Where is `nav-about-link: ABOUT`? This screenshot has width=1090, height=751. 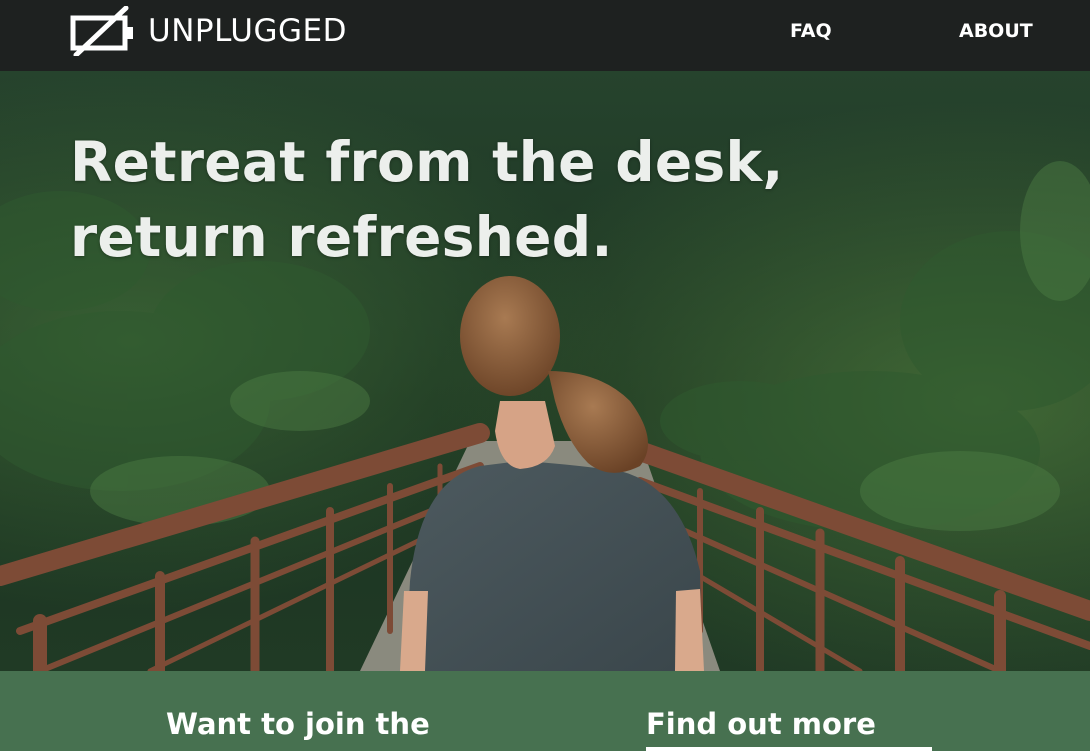 nav-about-link: ABOUT is located at coordinates (996, 31).